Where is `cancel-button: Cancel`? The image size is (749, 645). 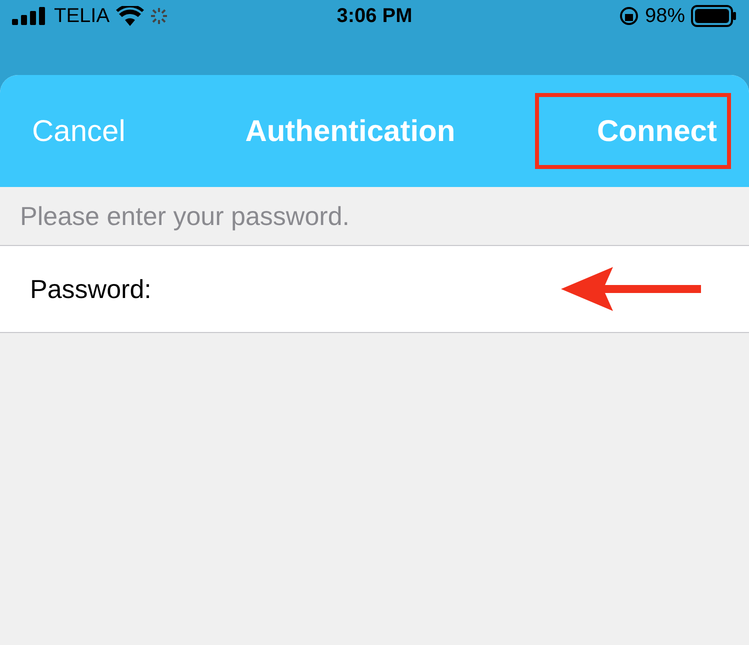 cancel-button: Cancel is located at coordinates (79, 131).